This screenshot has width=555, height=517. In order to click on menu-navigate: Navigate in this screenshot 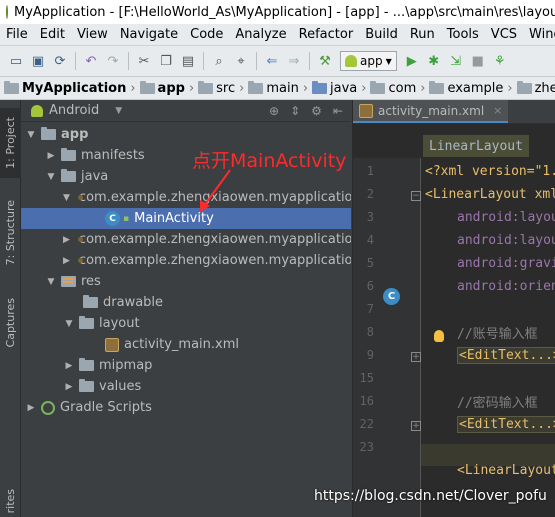, I will do `click(149, 34)`.